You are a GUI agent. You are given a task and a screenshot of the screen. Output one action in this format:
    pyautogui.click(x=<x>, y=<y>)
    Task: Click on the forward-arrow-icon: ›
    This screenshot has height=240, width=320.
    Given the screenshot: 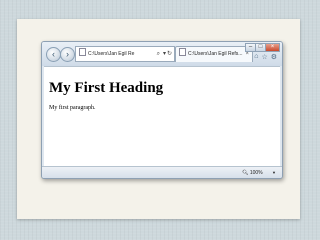 What is the action you would take?
    pyautogui.click(x=67, y=54)
    